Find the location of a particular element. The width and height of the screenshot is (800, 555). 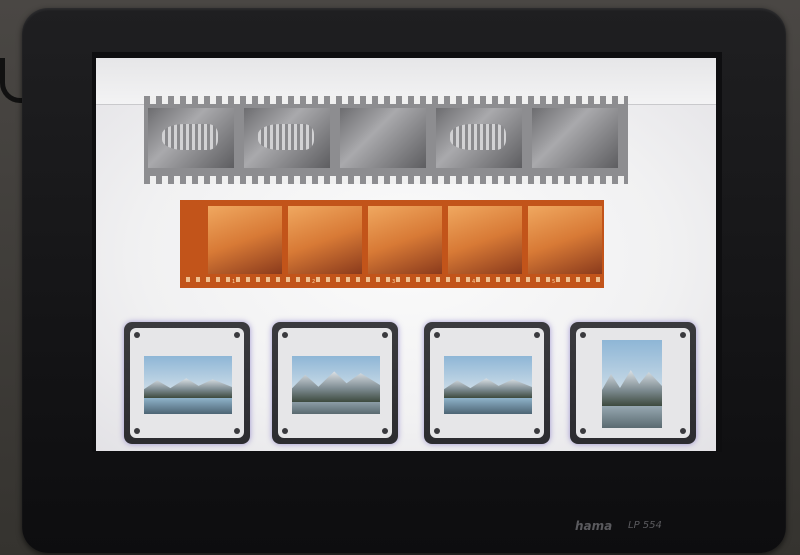

model-label: LP 554 is located at coordinates (645, 525).